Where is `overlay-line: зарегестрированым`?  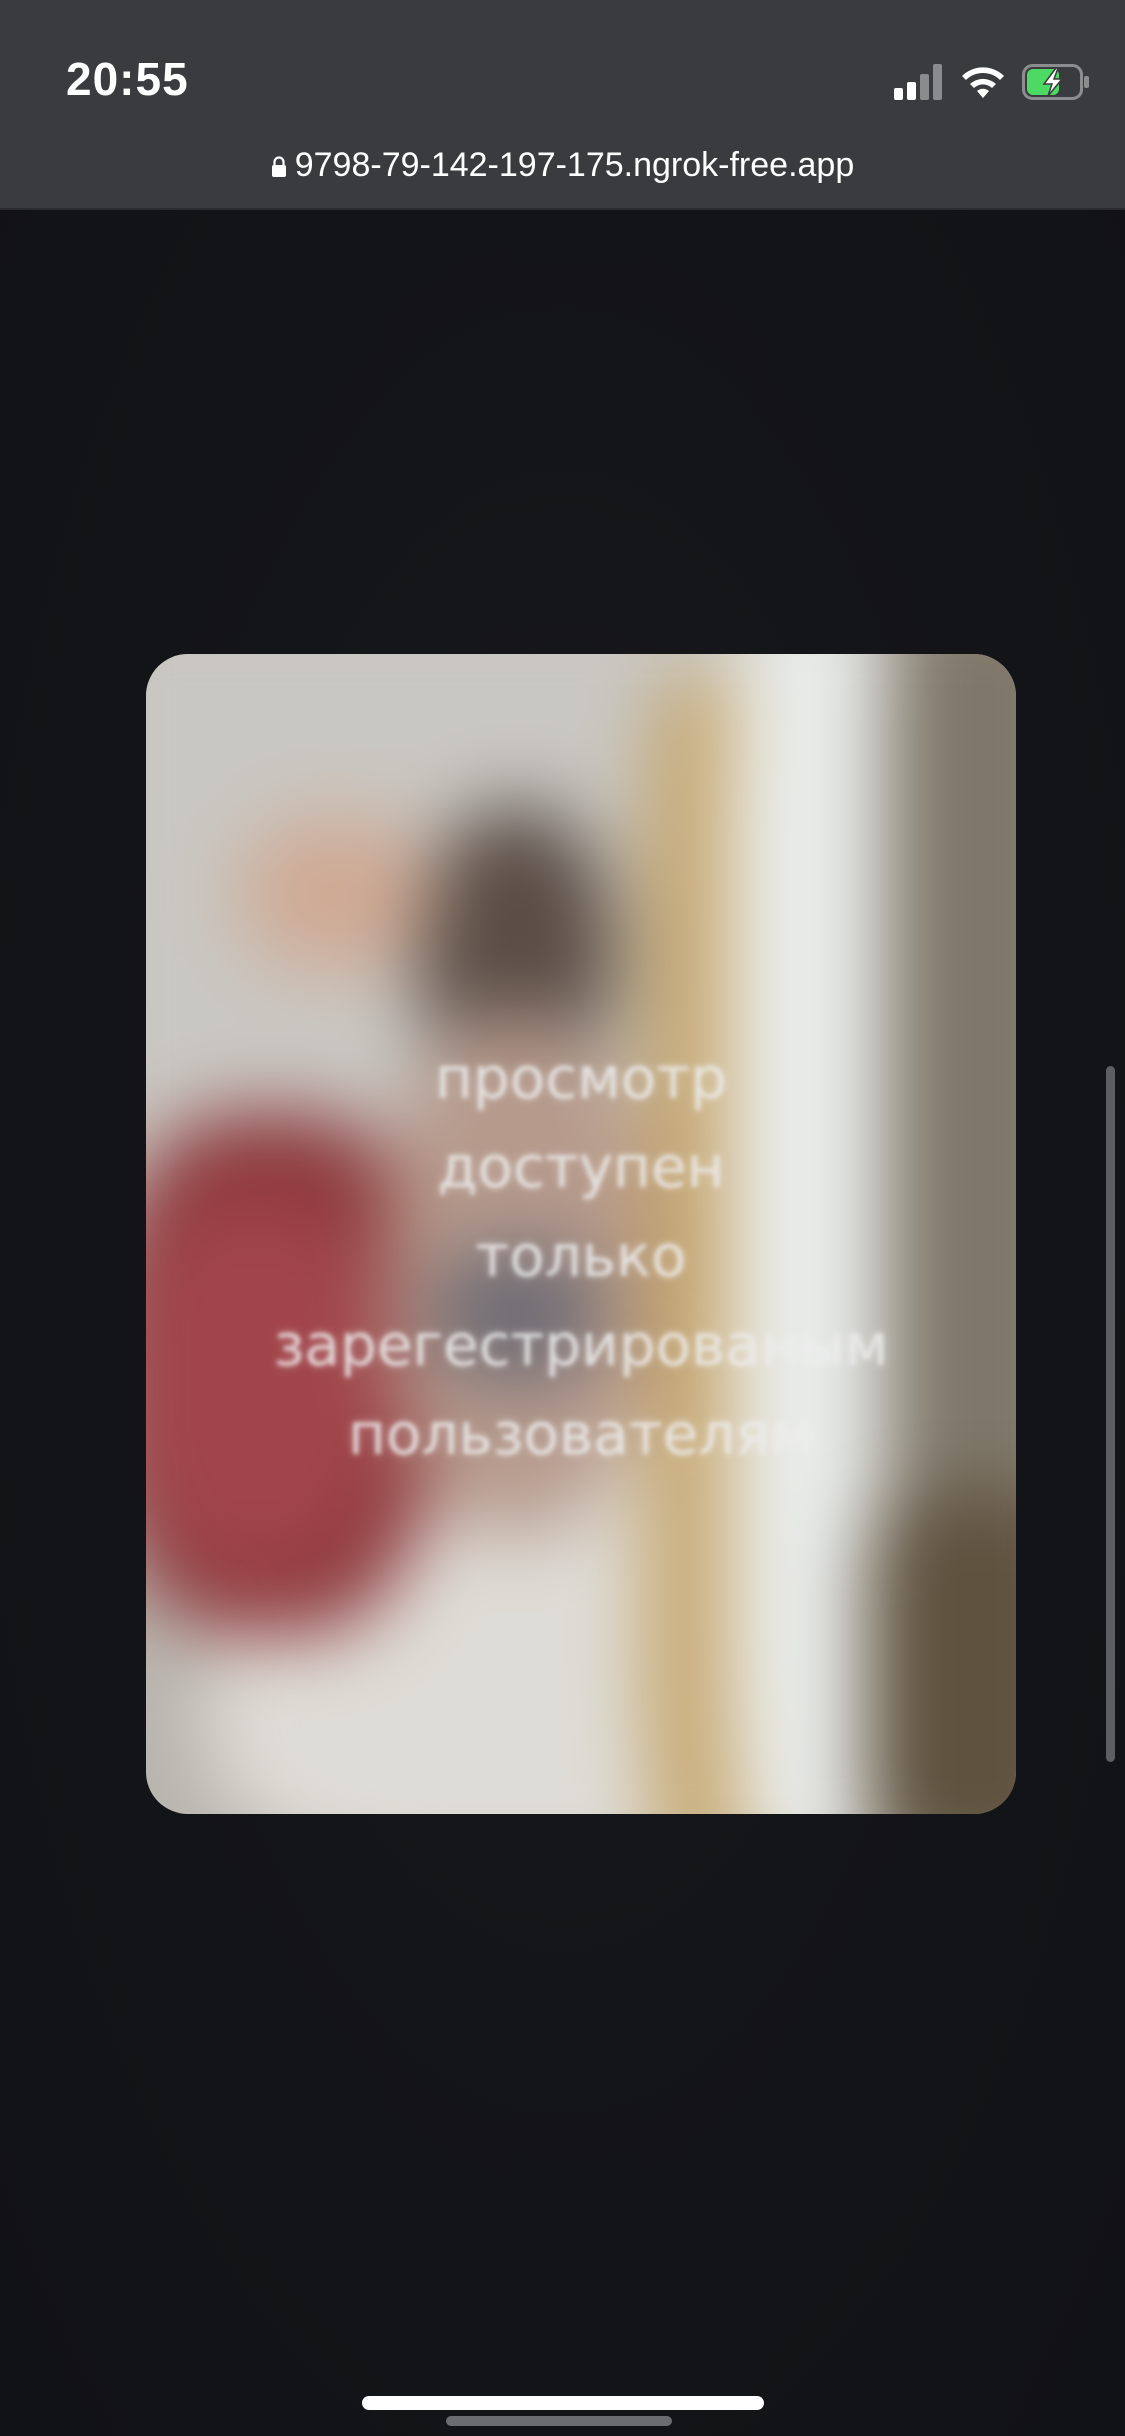
overlay-line: зарегестрированым is located at coordinates (581, 1345).